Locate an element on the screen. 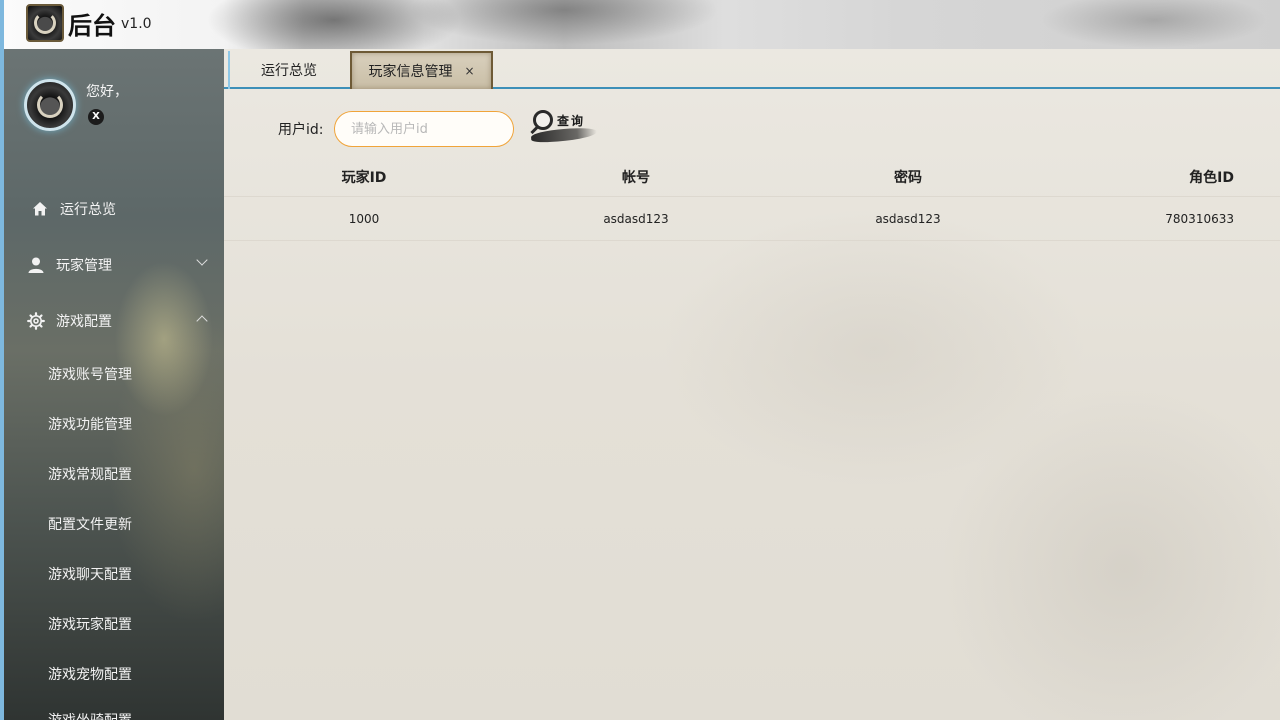 Image resolution: width=1280 pixels, height=720 pixels. gear-icon is located at coordinates (36, 321).